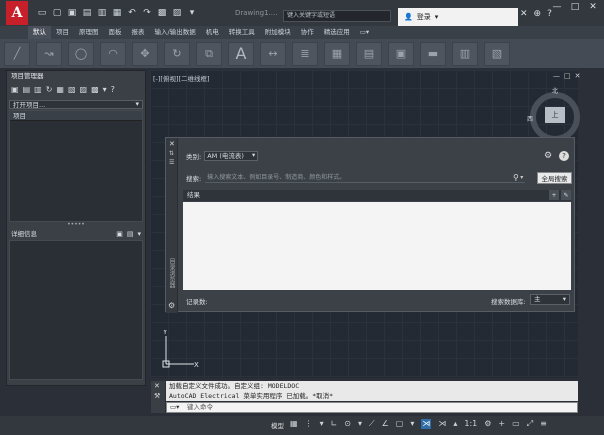  Describe the element at coordinates (175, 32) in the screenshot. I see `tab-import-export: 输入/输出数据` at that location.